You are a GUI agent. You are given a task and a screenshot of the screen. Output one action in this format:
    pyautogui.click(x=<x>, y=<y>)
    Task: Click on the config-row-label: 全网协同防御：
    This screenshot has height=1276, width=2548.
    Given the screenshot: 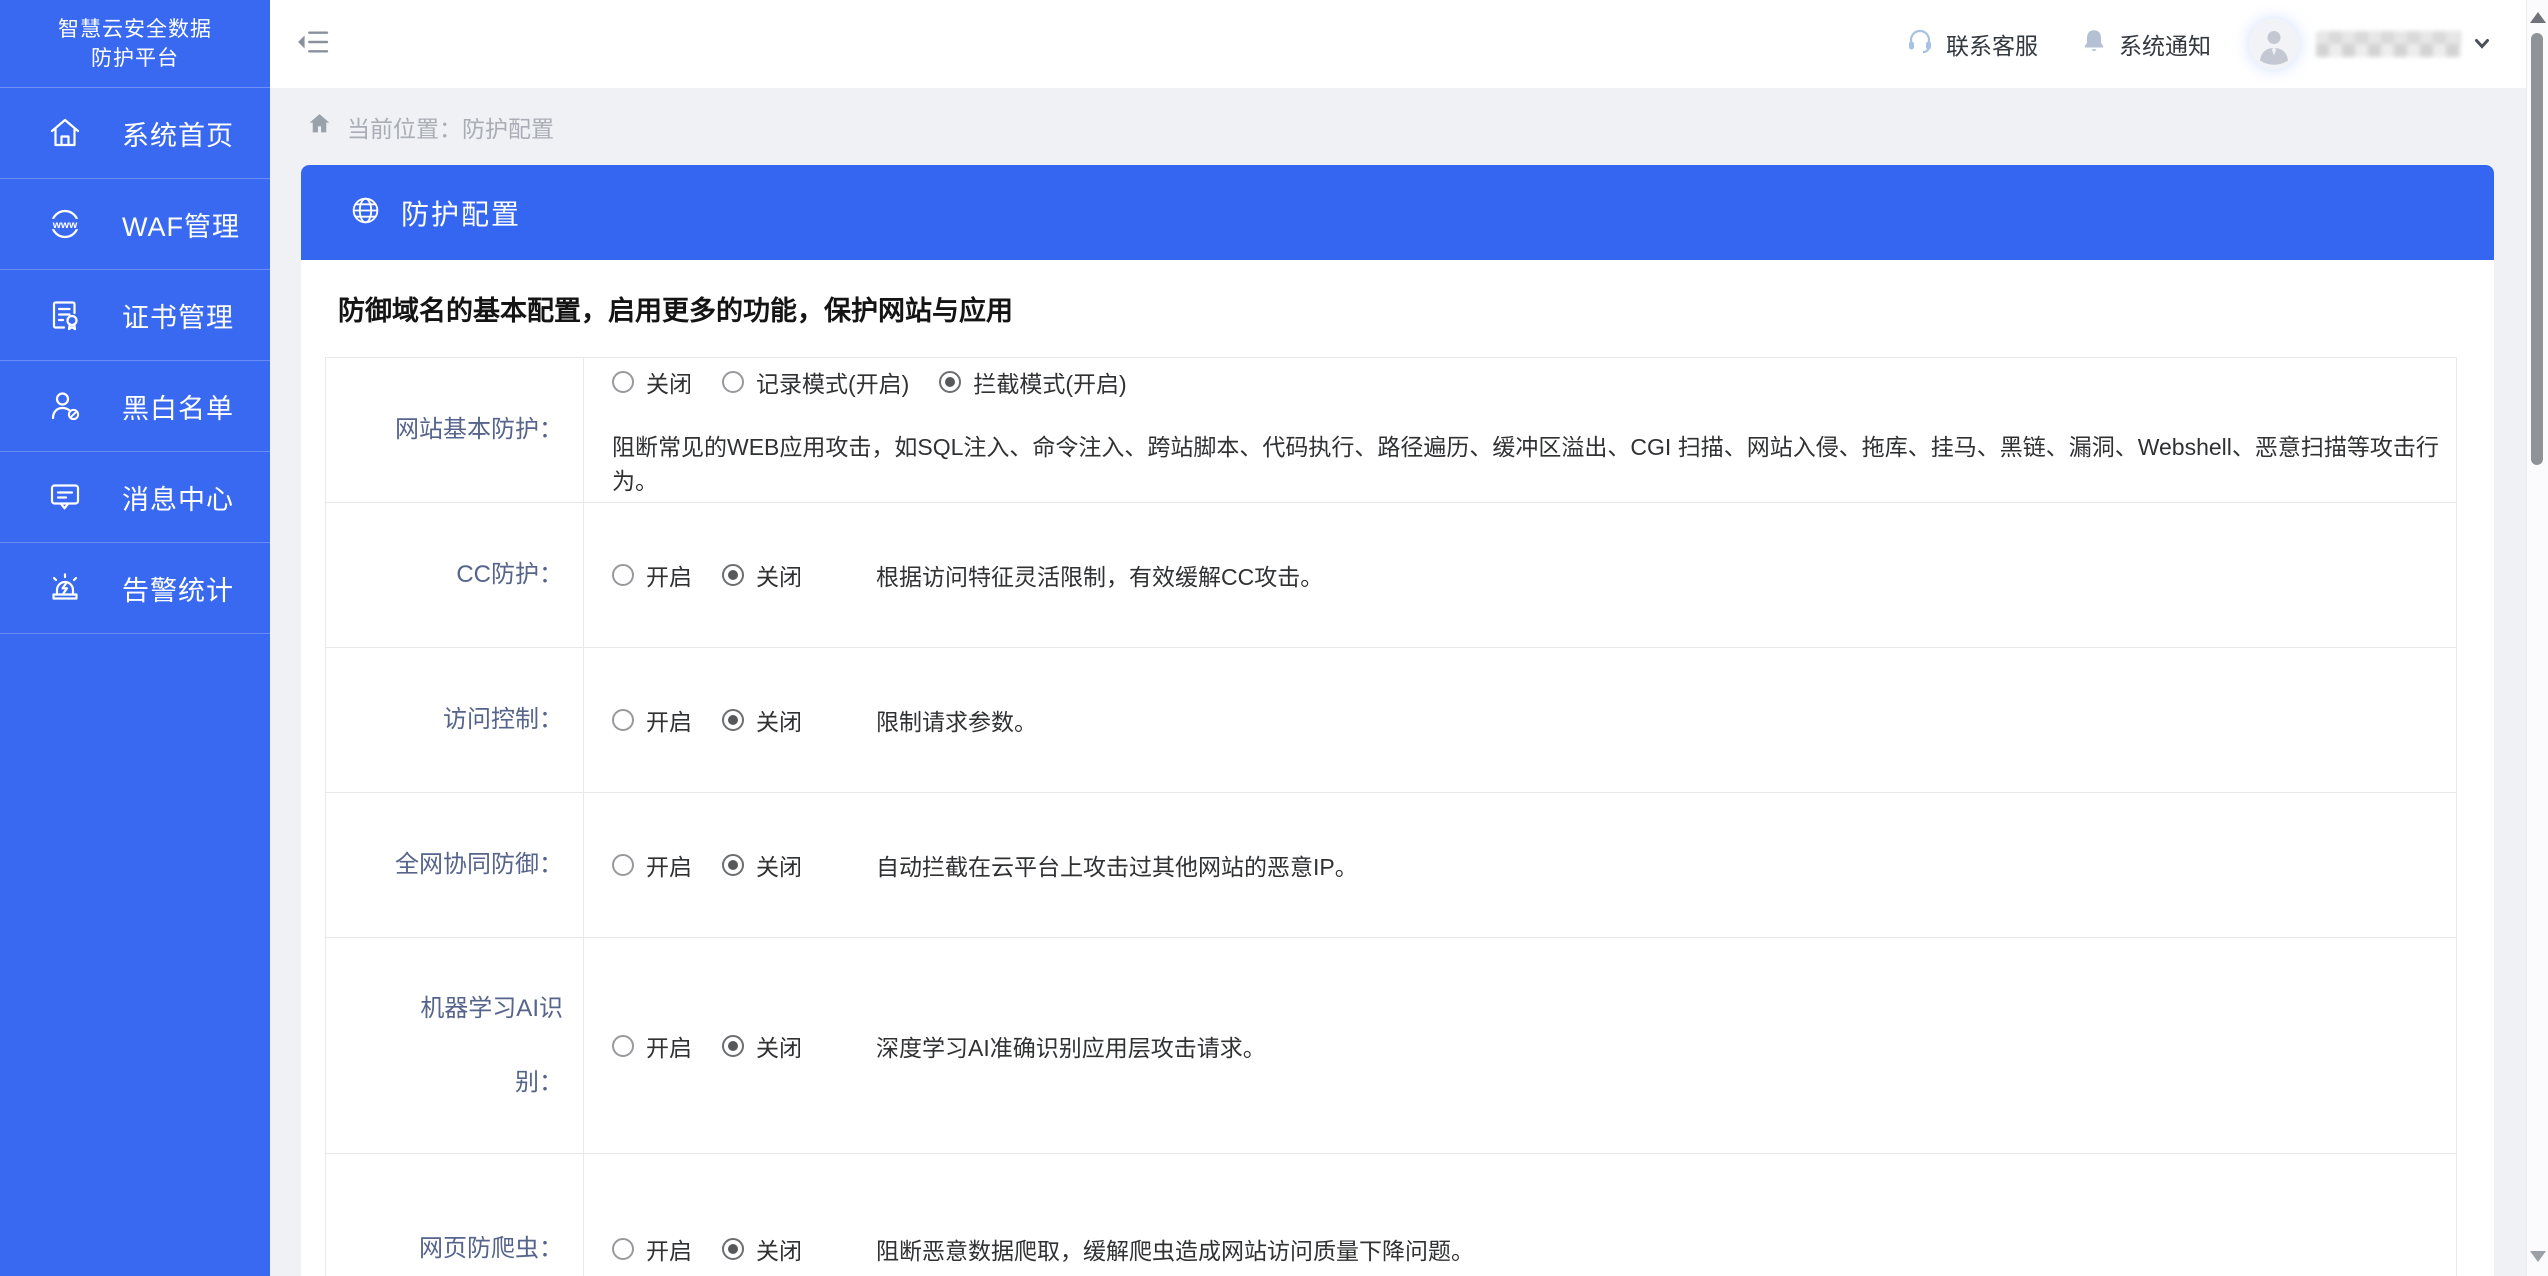 What is the action you would take?
    pyautogui.click(x=455, y=865)
    